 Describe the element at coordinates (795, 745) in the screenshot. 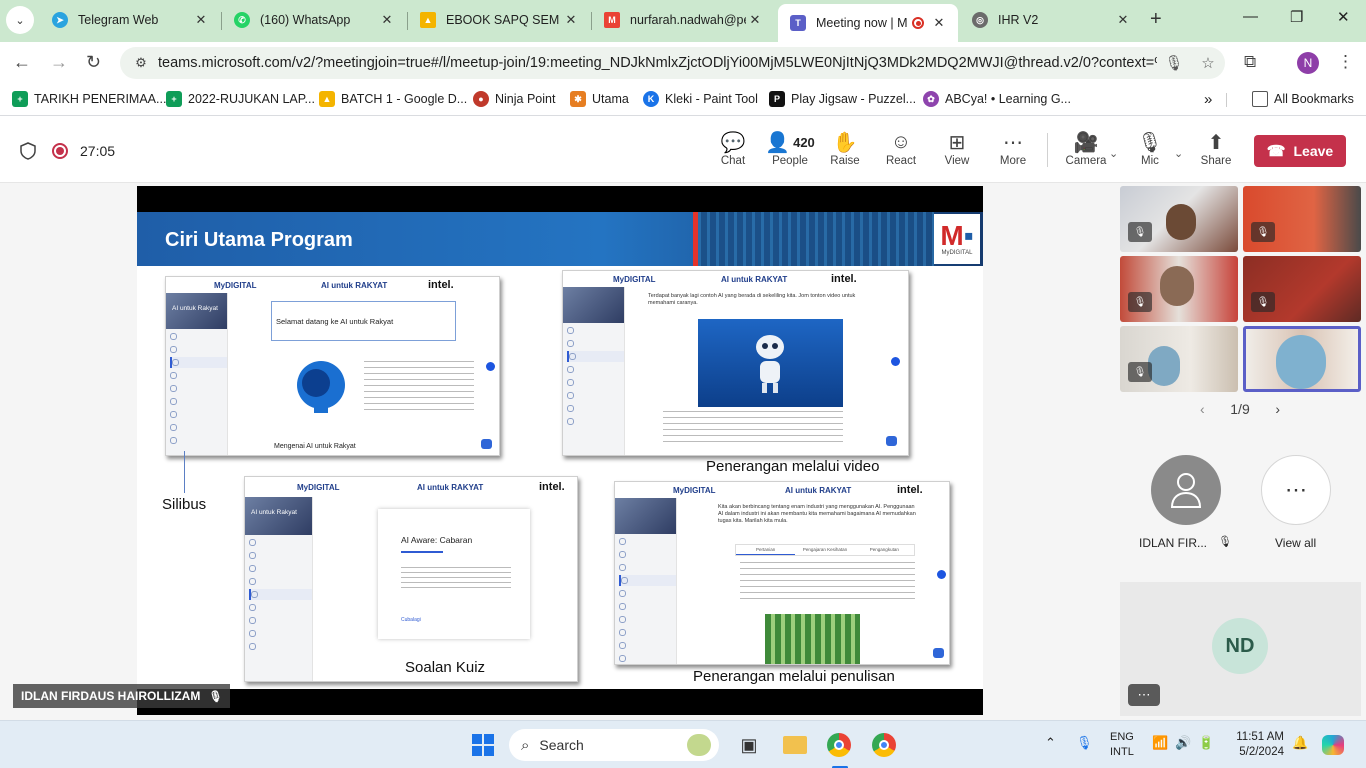

I see `file-explorer-icon` at that location.